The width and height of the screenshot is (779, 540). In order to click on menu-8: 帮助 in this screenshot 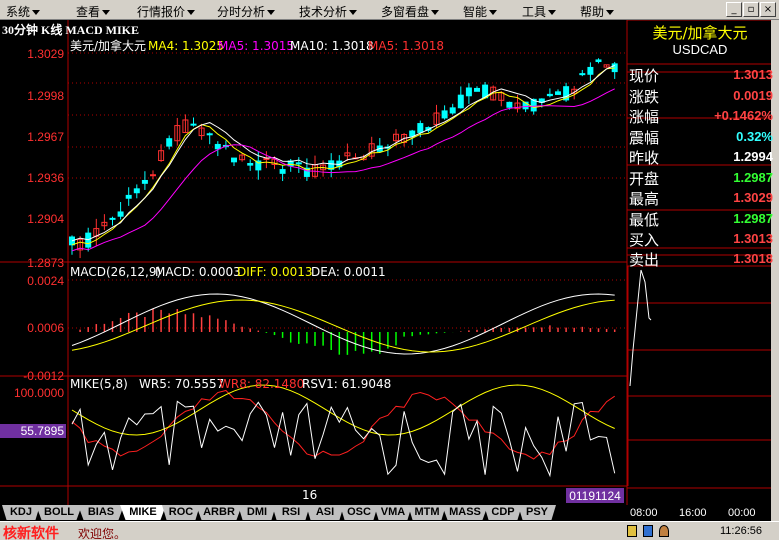, I will do `click(597, 11)`.